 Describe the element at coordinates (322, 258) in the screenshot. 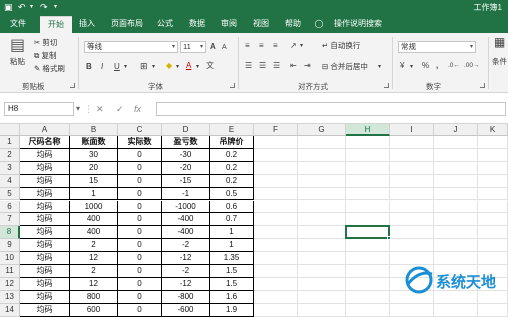

I see `cell-g10` at that location.